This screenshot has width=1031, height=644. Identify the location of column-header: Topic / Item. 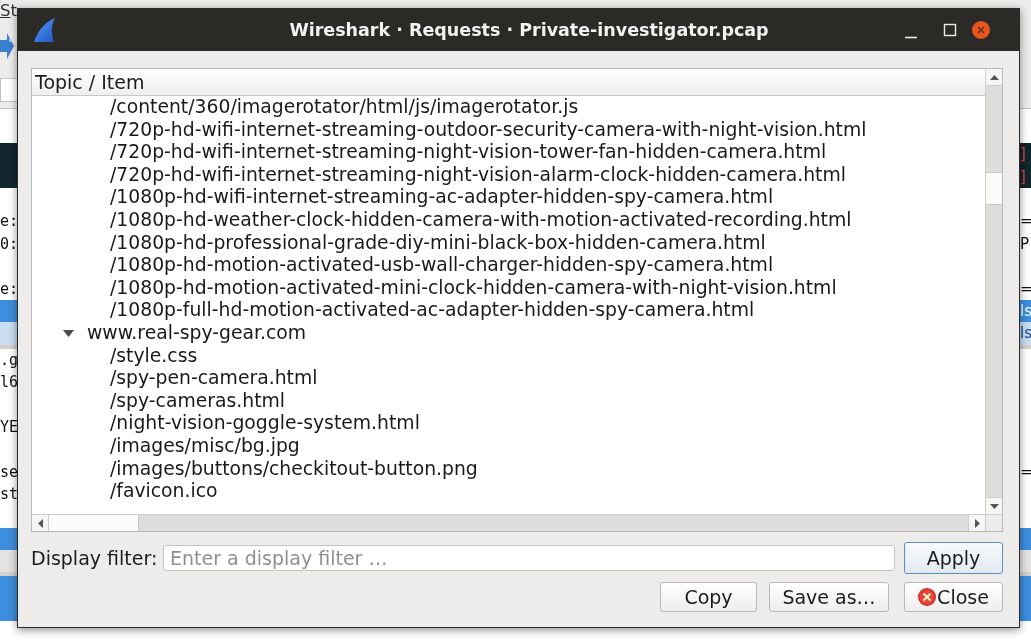
(88, 83).